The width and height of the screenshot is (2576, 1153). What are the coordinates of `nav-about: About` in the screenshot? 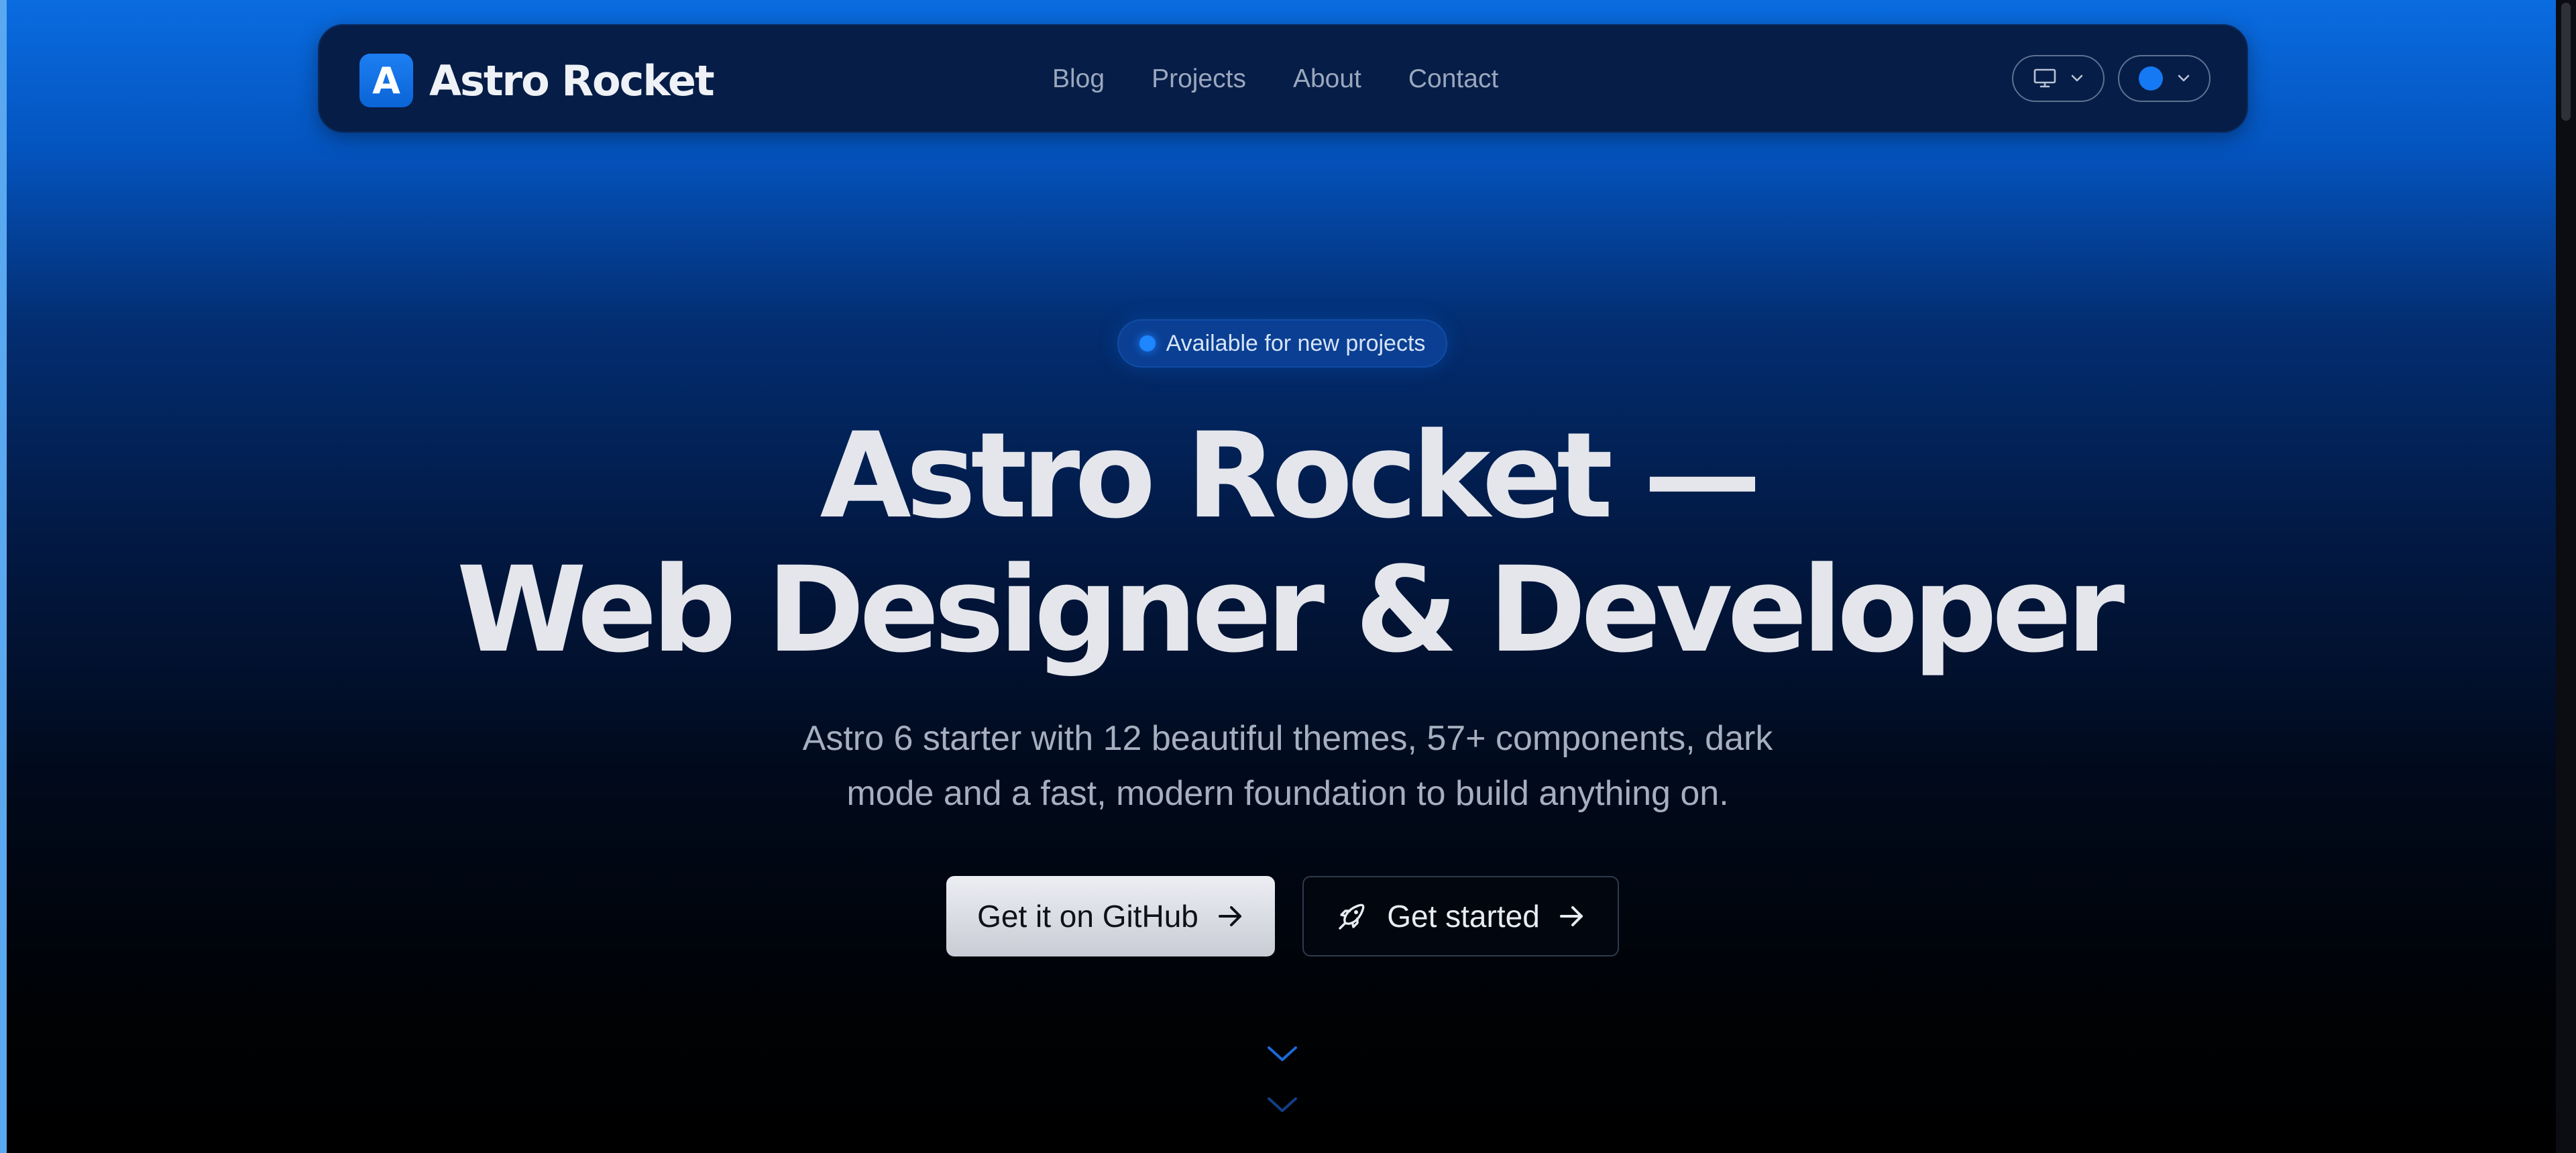 It's located at (1327, 79).